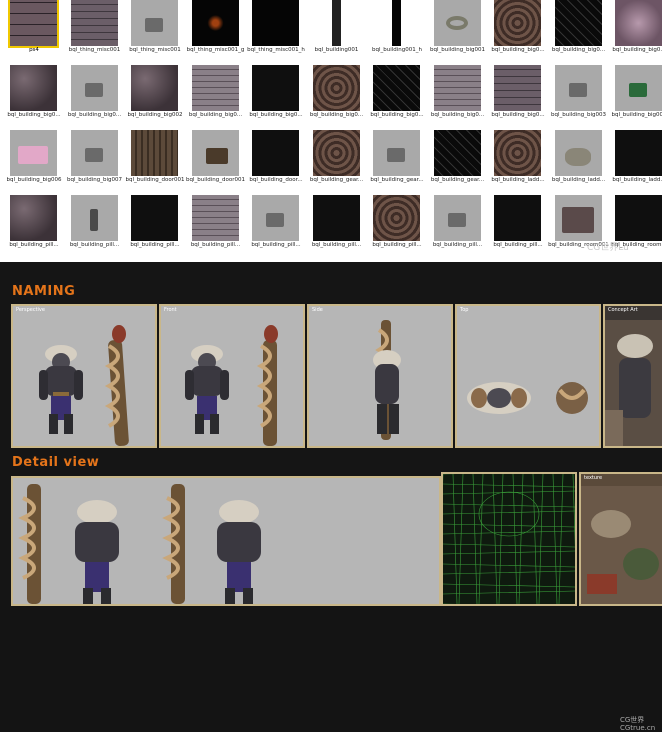  I want to click on file-thumbnail: bql_building_big003, so click(579, 96).